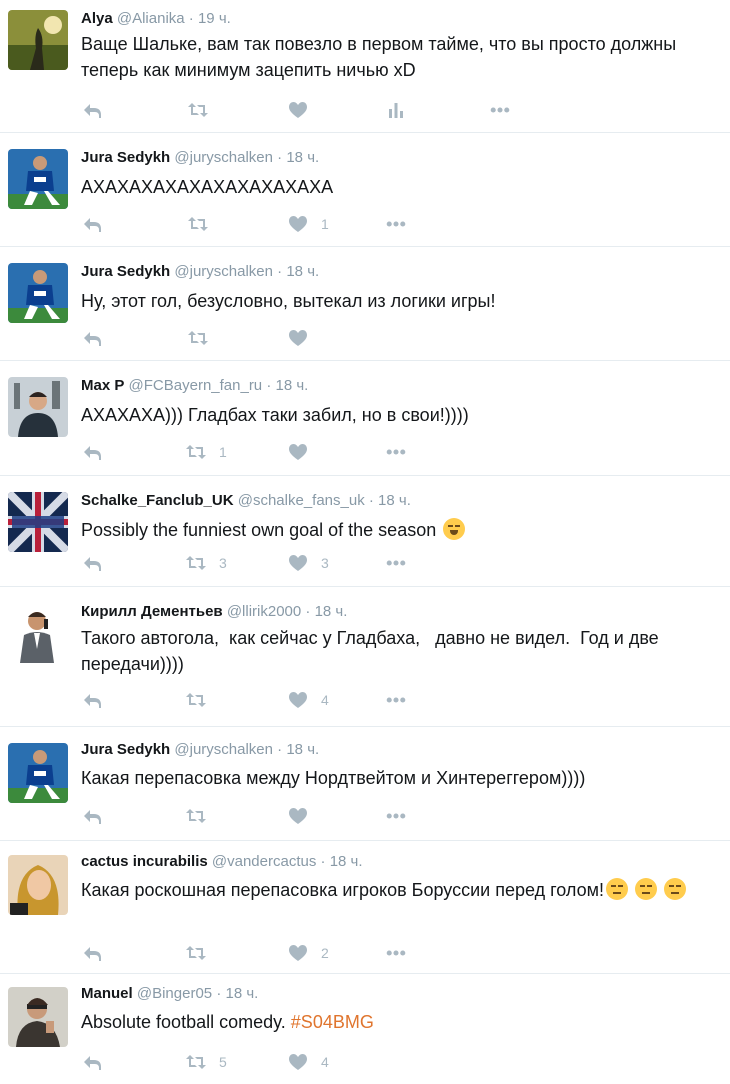  Describe the element at coordinates (332, 1022) in the screenshot. I see `hashtag-link: #S04BMG` at that location.